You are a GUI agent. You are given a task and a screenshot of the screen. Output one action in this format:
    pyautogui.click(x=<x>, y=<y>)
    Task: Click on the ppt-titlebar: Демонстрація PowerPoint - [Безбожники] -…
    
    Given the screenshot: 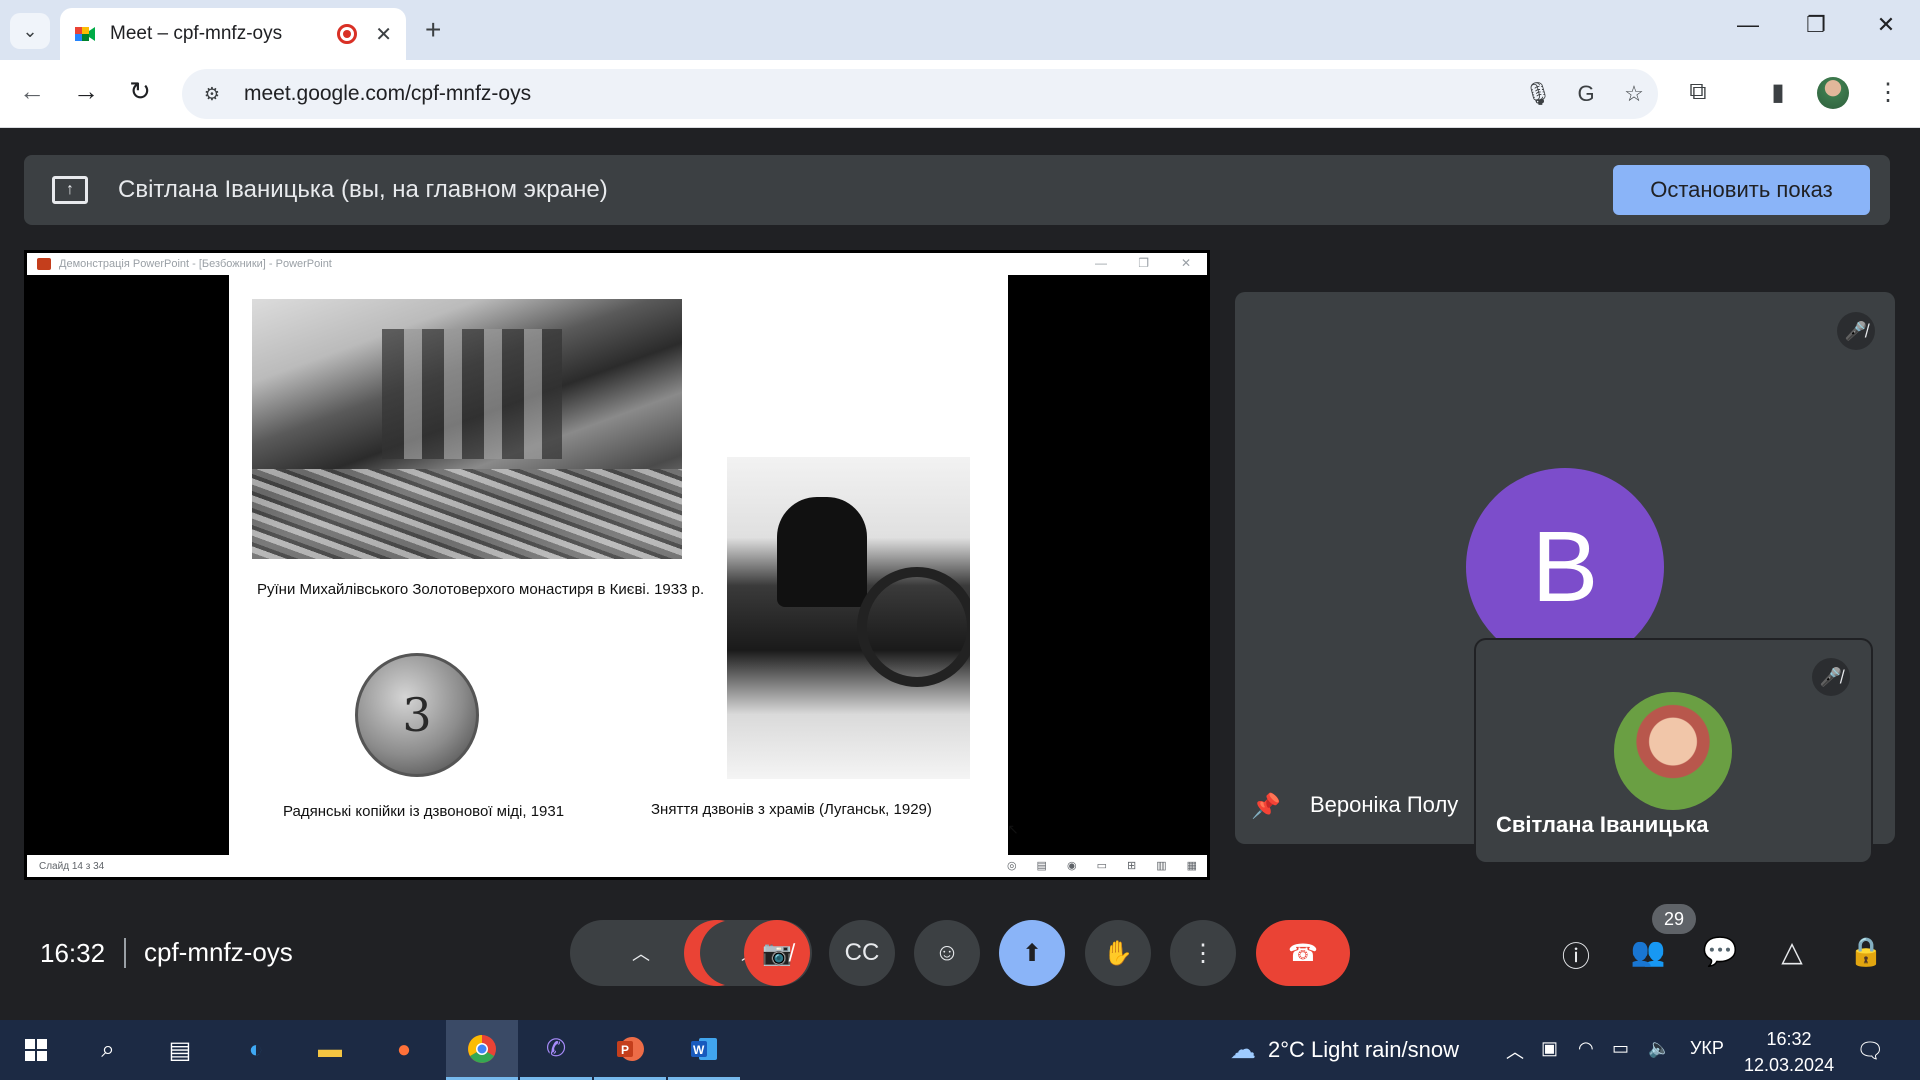 What is the action you would take?
    pyautogui.click(x=617, y=264)
    